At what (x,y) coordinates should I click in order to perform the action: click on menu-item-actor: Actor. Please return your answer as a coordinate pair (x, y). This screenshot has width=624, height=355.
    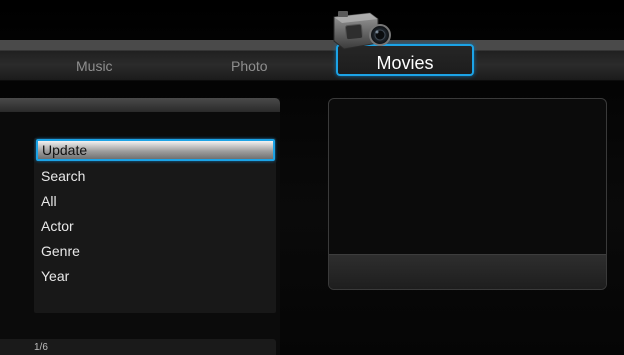
    Looking at the image, I should click on (57, 226).